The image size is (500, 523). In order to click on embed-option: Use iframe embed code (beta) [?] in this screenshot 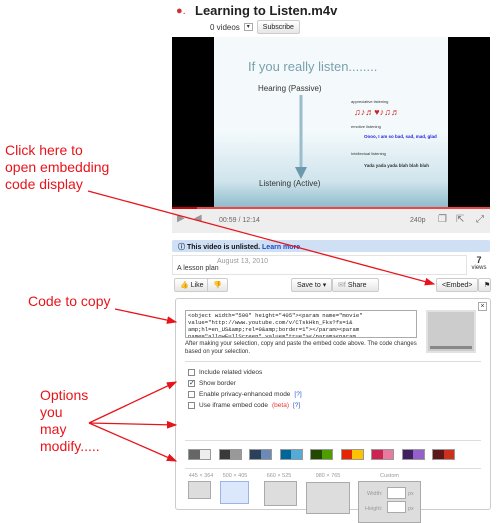, I will do `click(244, 405)`.